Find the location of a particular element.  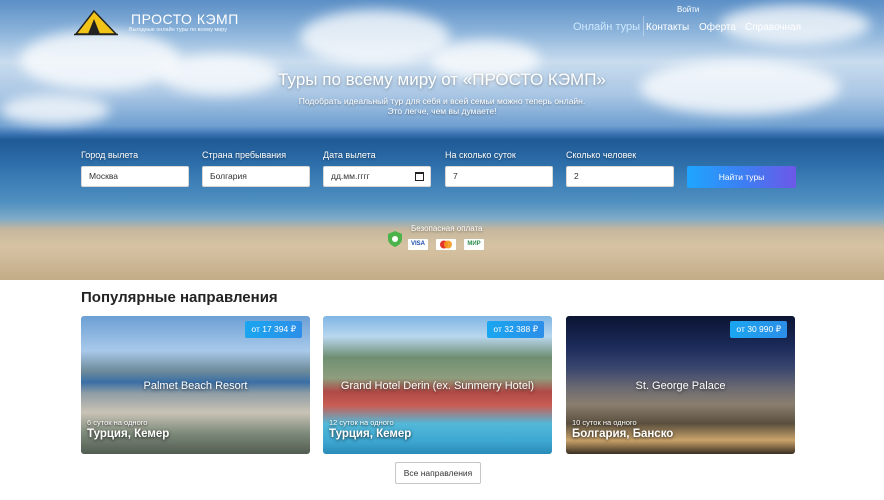

hotel-name: Palmet Beach Resort is located at coordinates (195, 386).